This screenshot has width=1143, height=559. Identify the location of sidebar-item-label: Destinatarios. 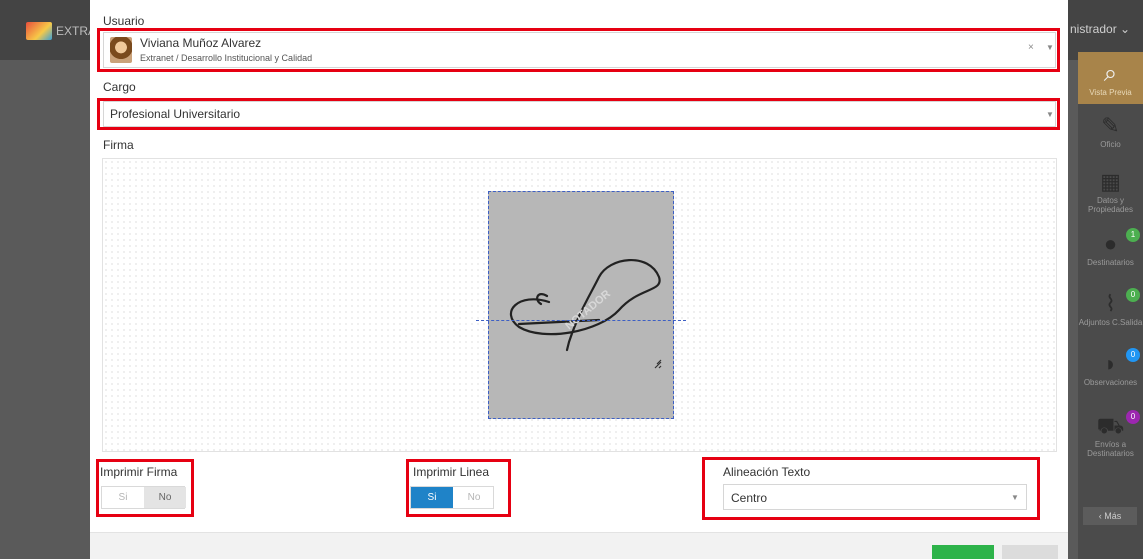
(1110, 262).